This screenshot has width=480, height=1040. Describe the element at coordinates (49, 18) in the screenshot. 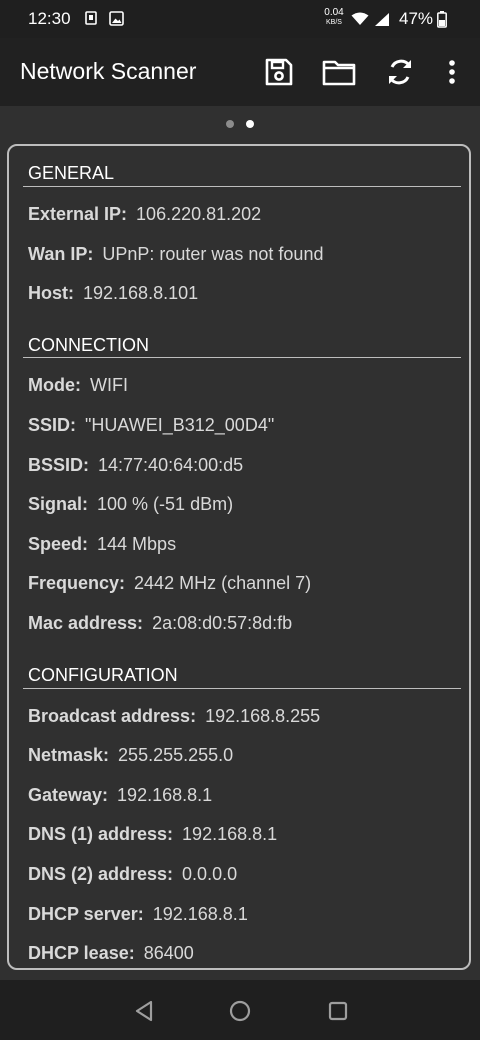

I see `status-time: 12:30` at that location.